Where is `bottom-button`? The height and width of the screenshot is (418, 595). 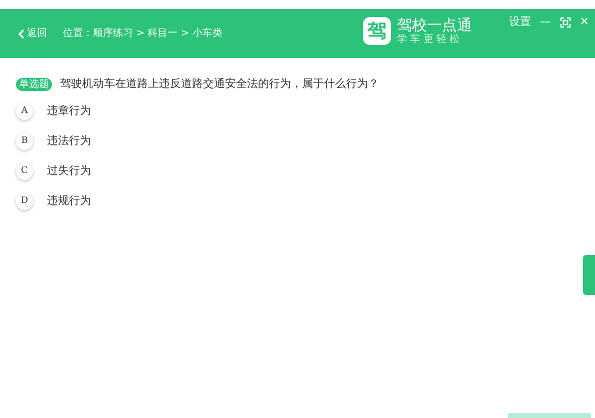 bottom-button is located at coordinates (549, 415).